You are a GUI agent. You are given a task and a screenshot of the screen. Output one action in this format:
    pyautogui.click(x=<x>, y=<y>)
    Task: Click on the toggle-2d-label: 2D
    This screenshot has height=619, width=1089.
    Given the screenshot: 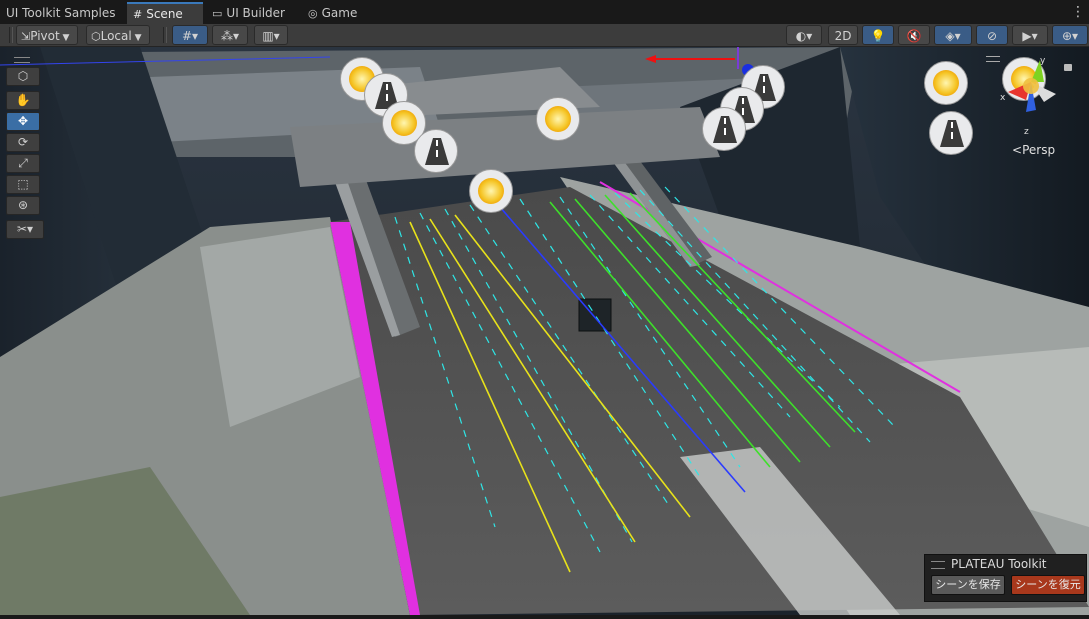 What is the action you would take?
    pyautogui.click(x=843, y=36)
    